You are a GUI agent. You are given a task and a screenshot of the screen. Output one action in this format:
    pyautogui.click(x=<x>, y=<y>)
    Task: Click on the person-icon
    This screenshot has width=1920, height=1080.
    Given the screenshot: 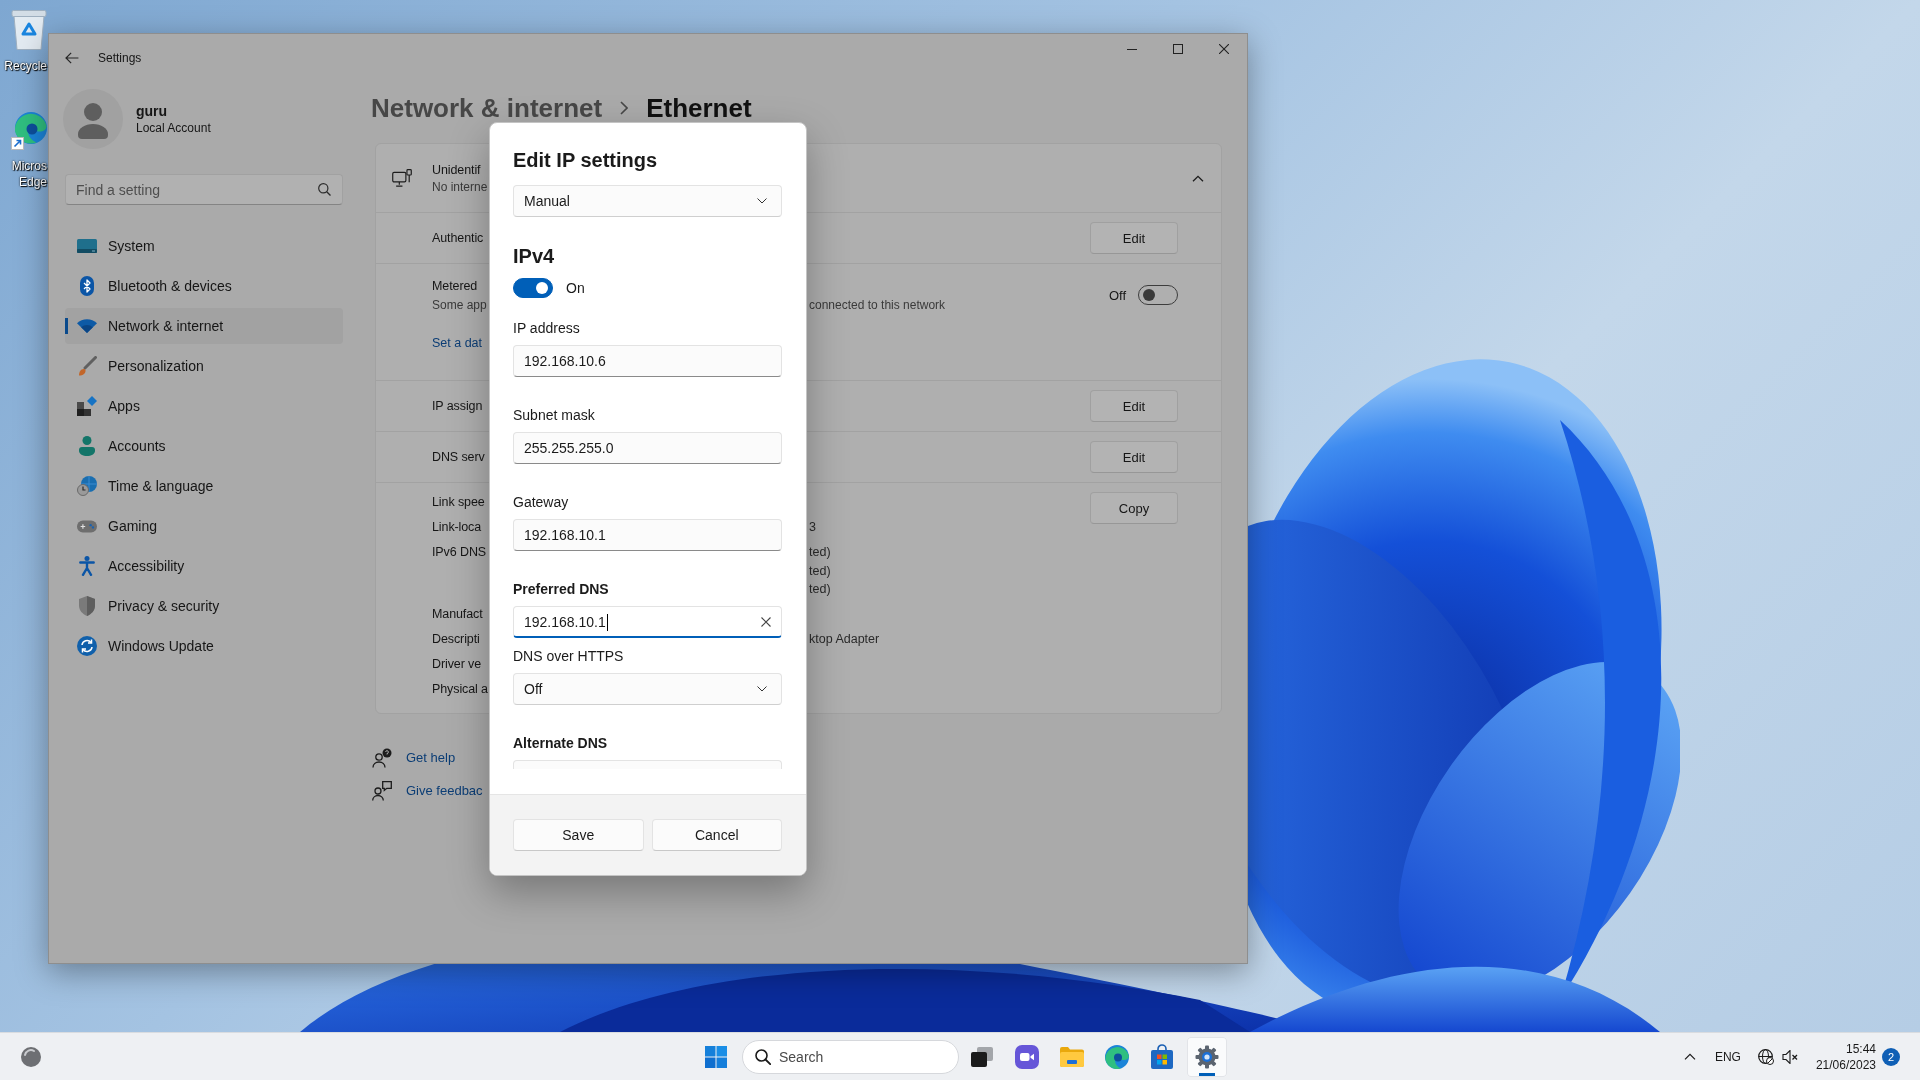 What is the action you would take?
    pyautogui.click(x=87, y=446)
    